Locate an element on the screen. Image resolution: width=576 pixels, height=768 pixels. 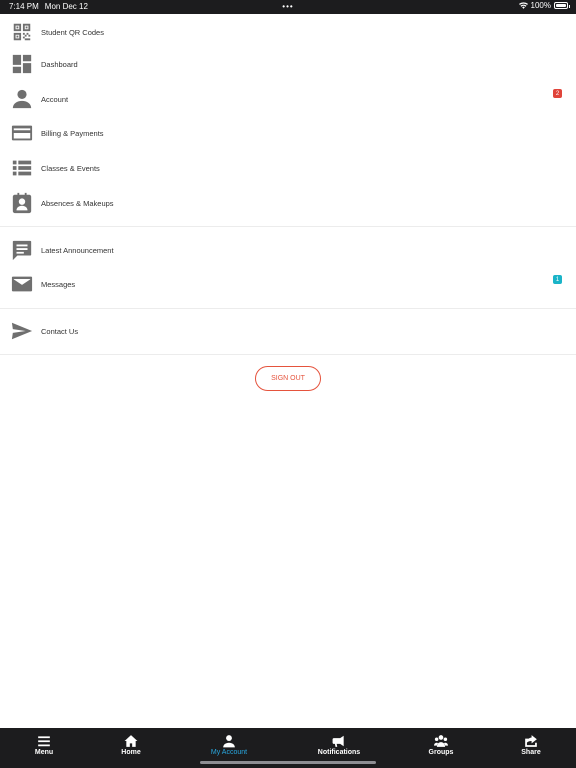
menu-item-label: Billing & Payments is located at coordinates (72, 133).